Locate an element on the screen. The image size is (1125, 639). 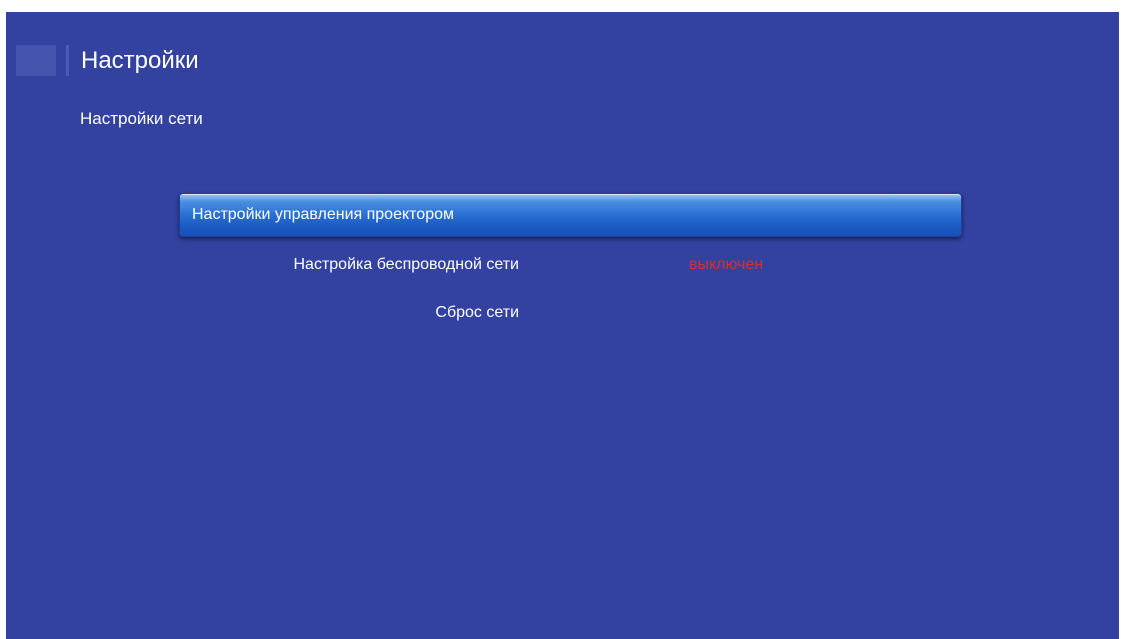
menu-item-wireless-network: Настройка беспроводной сети выключен is located at coordinates (569, 265).